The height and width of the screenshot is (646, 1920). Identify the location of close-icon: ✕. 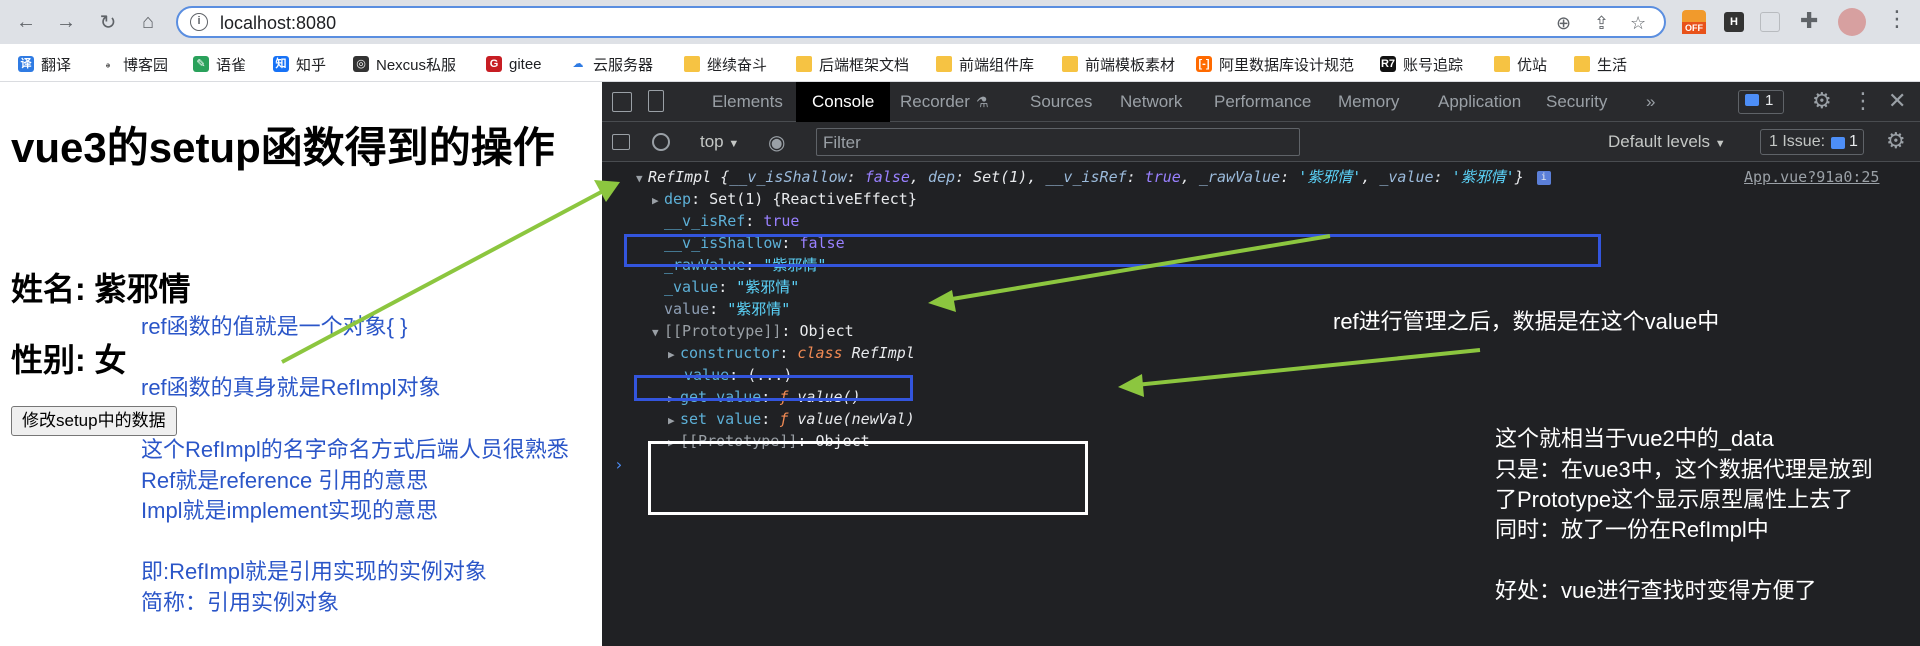
(1897, 101).